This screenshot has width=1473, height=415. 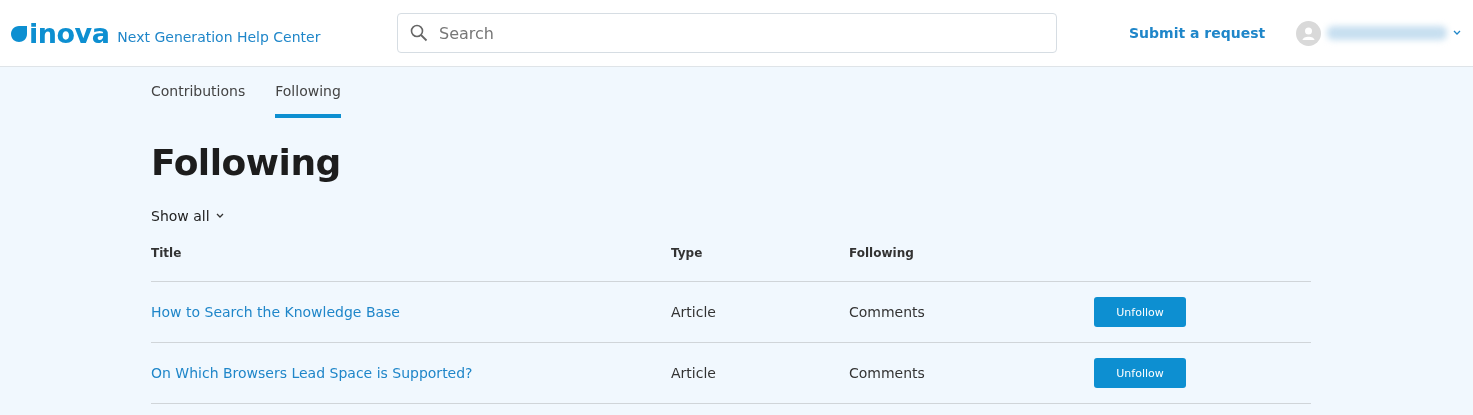 I want to click on article-link: How to Search the Knowledge Base, so click(x=275, y=312).